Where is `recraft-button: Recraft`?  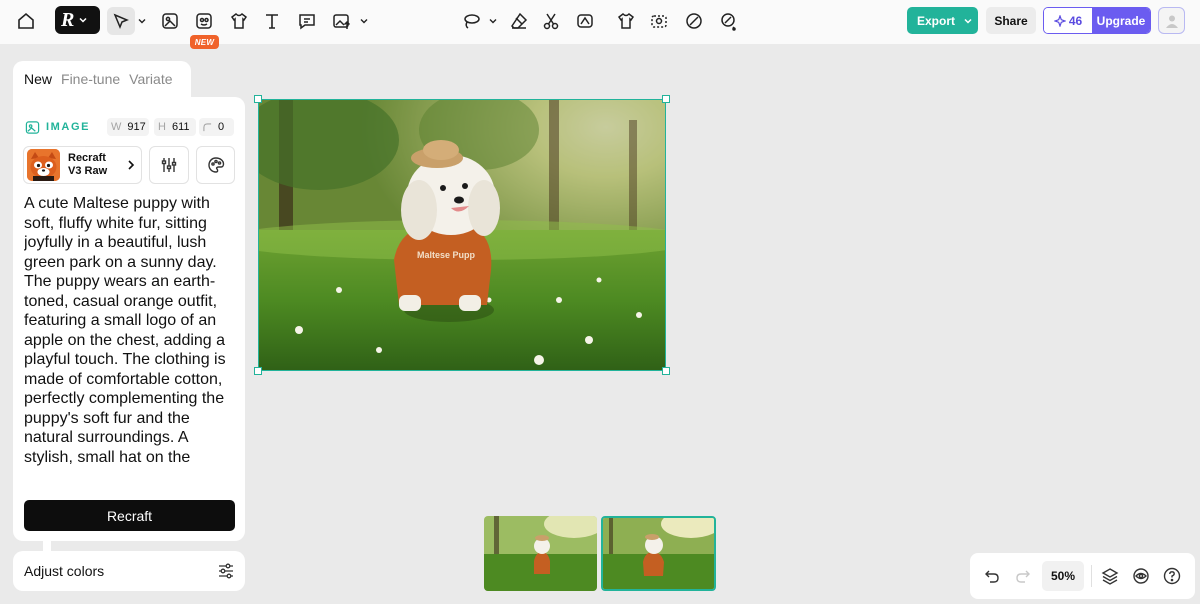 recraft-button: Recraft is located at coordinates (129, 515).